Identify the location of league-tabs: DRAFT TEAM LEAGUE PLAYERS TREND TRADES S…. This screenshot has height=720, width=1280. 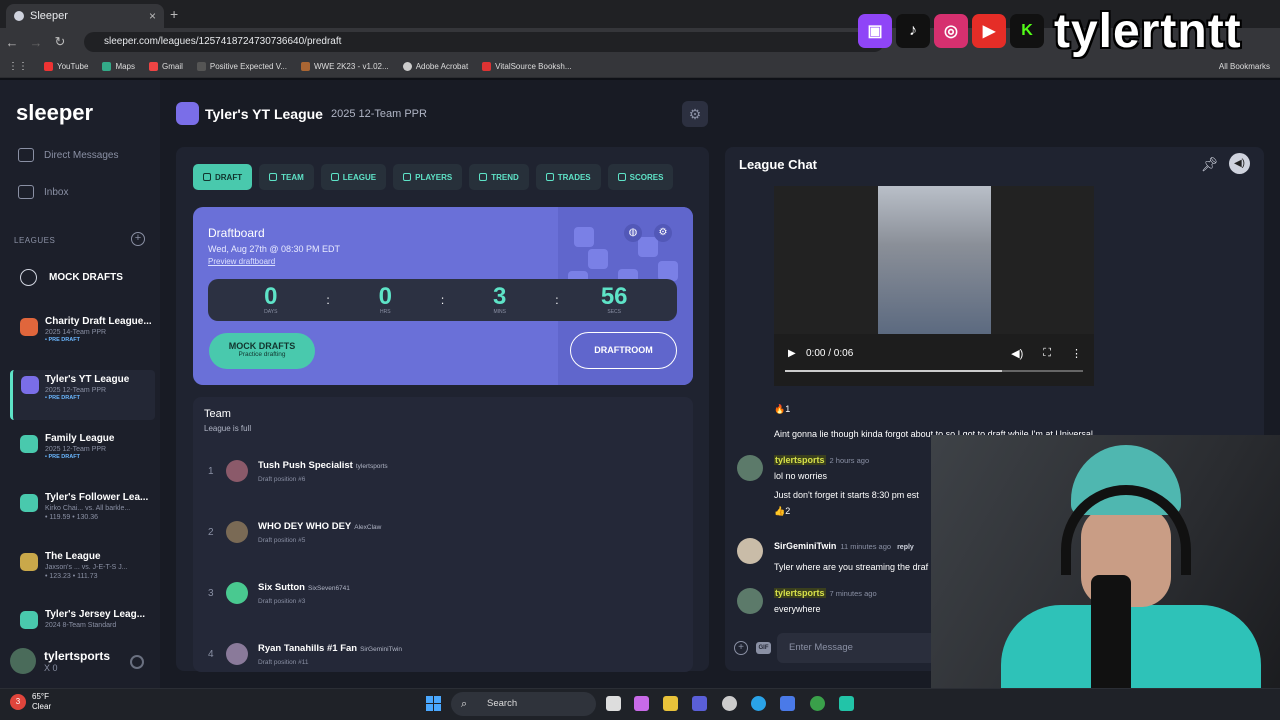
(433, 177).